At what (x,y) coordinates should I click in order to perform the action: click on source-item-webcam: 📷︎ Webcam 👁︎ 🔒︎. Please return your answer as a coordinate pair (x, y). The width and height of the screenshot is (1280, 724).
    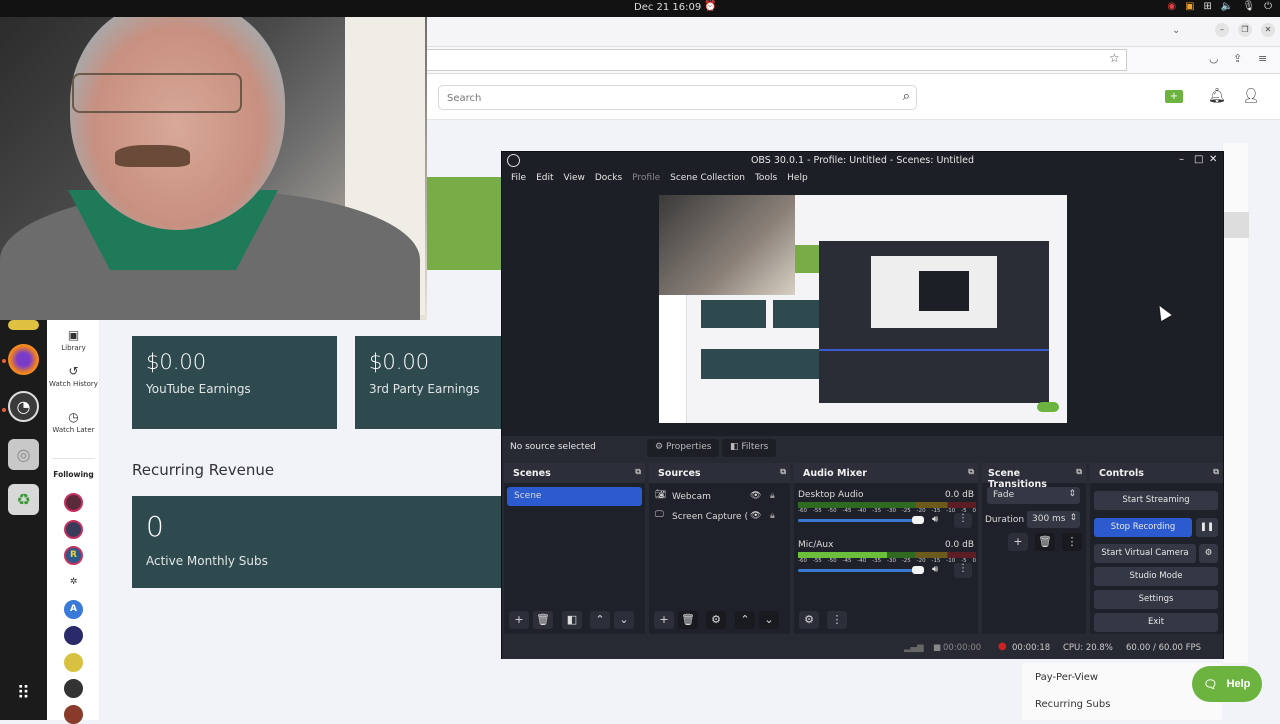
    Looking at the image, I should click on (721, 498).